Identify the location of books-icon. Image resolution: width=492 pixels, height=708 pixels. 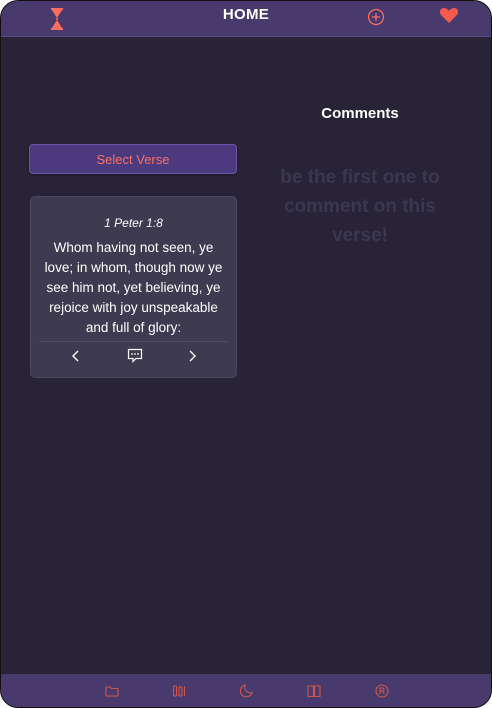
(179, 691).